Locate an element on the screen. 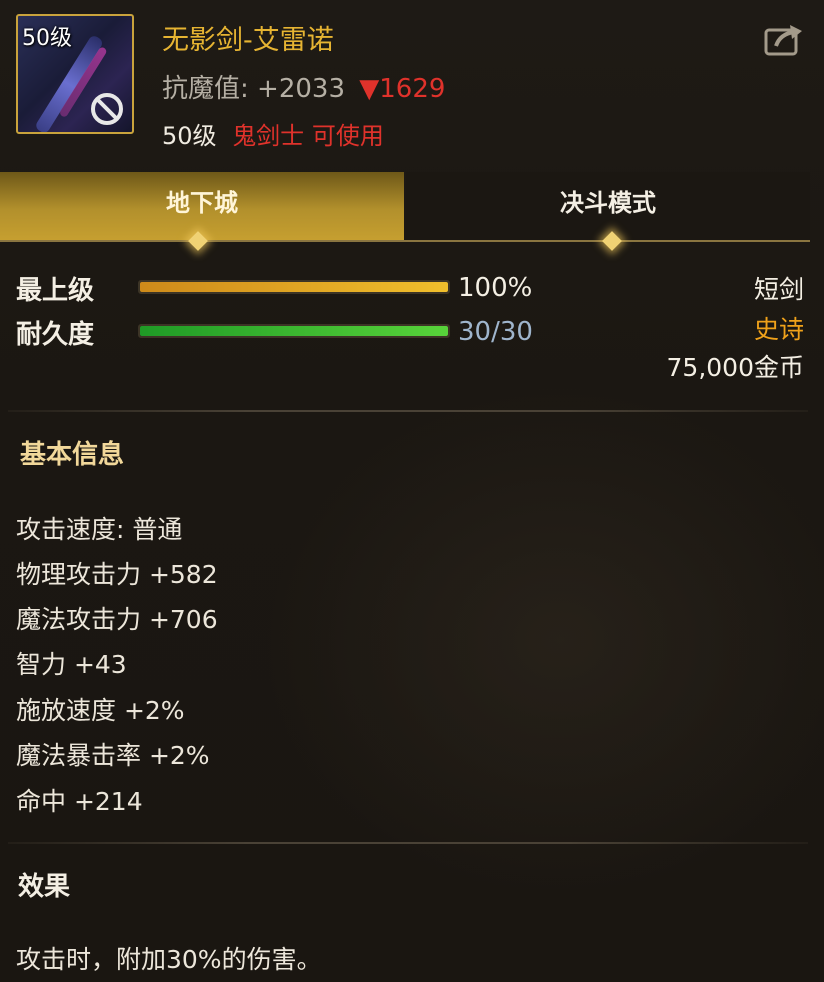 The image size is (824, 982). tab-dungeon: 地下城 is located at coordinates (202, 206).